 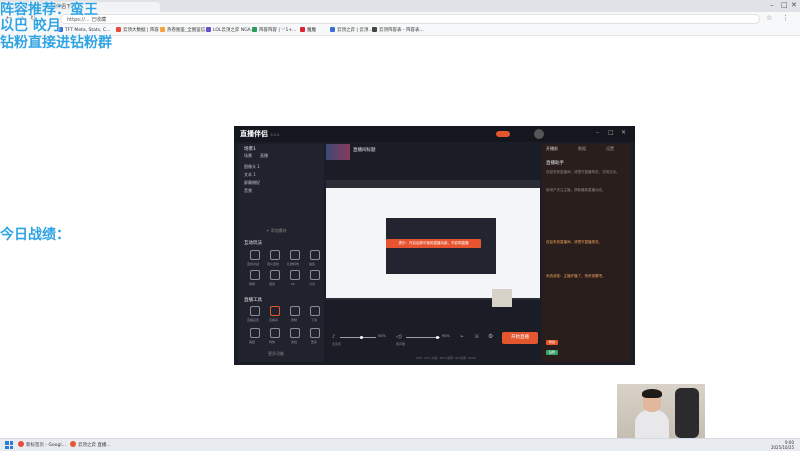 I want to click on status-bar: CPU: 21% 内存: 40% 帧率: 60 码率: 6000, so click(x=446, y=358).